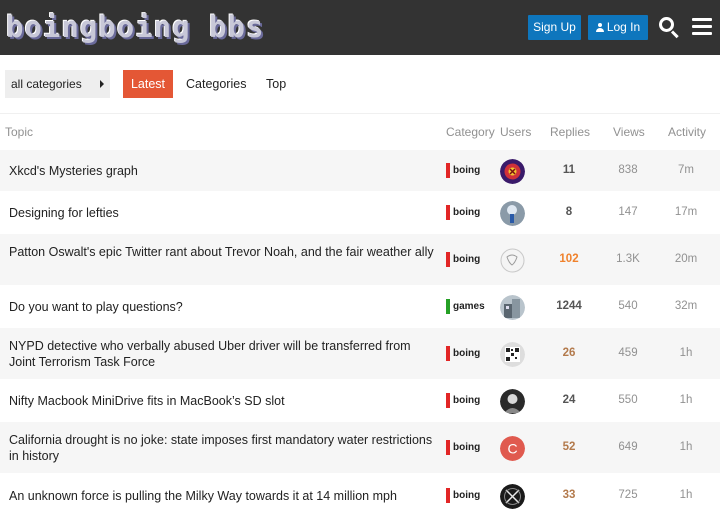 The height and width of the screenshot is (517, 720). I want to click on topic-navigation: all categories Latest Categories Top, so click(360, 84).